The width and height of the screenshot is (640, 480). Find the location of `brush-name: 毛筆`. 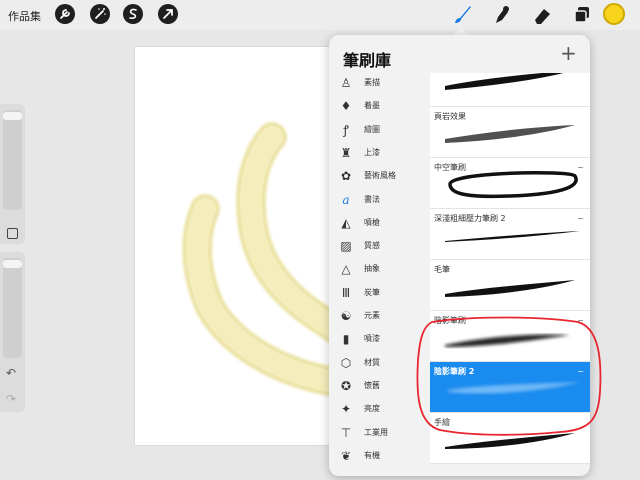

brush-name: 毛筆 is located at coordinates (442, 269).